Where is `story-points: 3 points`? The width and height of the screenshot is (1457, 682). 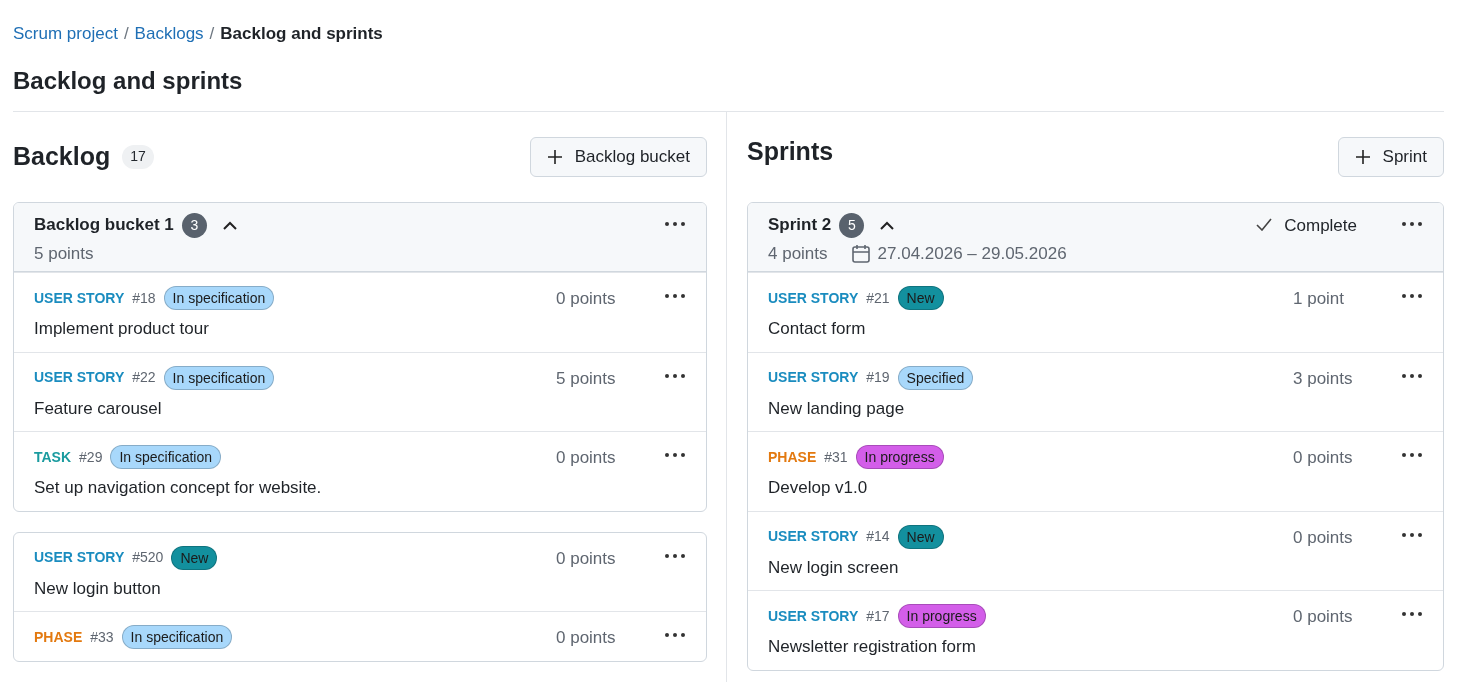 story-points: 3 points is located at coordinates (1323, 378).